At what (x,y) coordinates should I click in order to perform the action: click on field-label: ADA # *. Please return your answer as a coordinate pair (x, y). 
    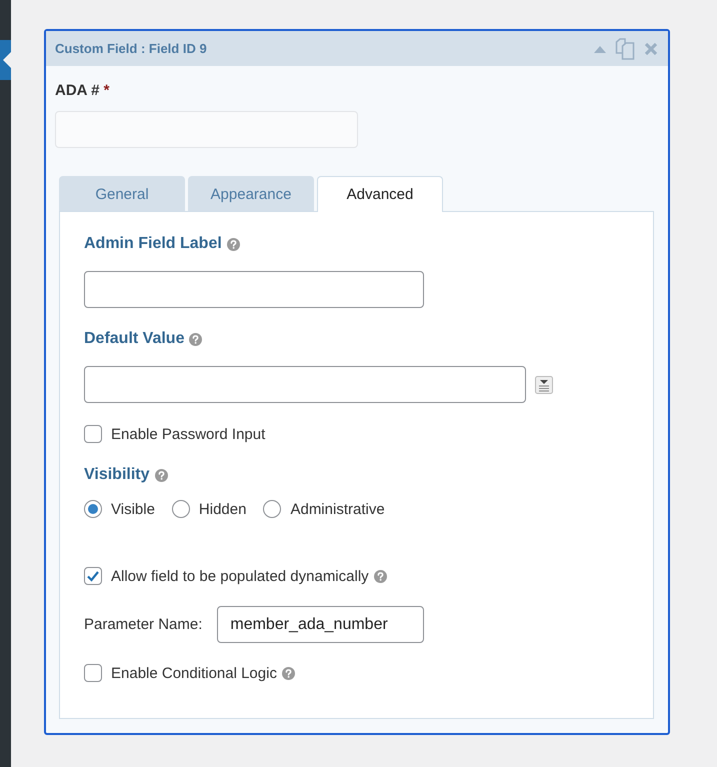
    Looking at the image, I should click on (82, 90).